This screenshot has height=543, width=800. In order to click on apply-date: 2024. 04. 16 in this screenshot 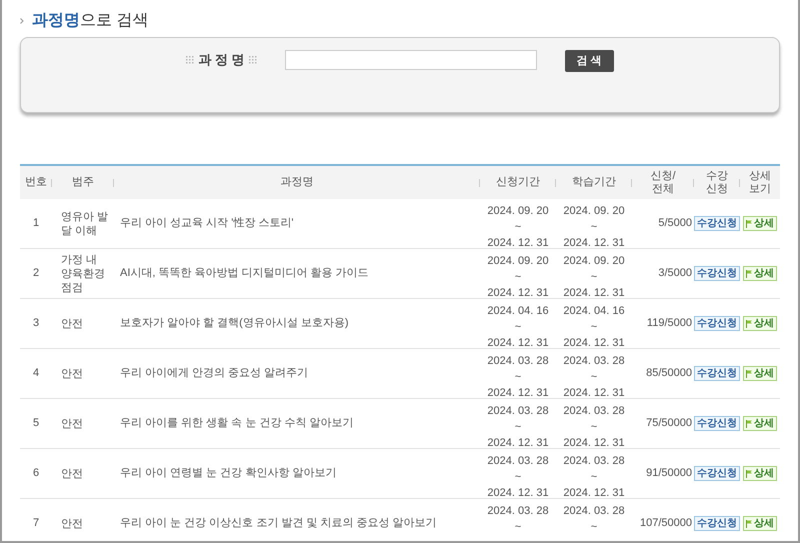, I will do `click(518, 311)`.